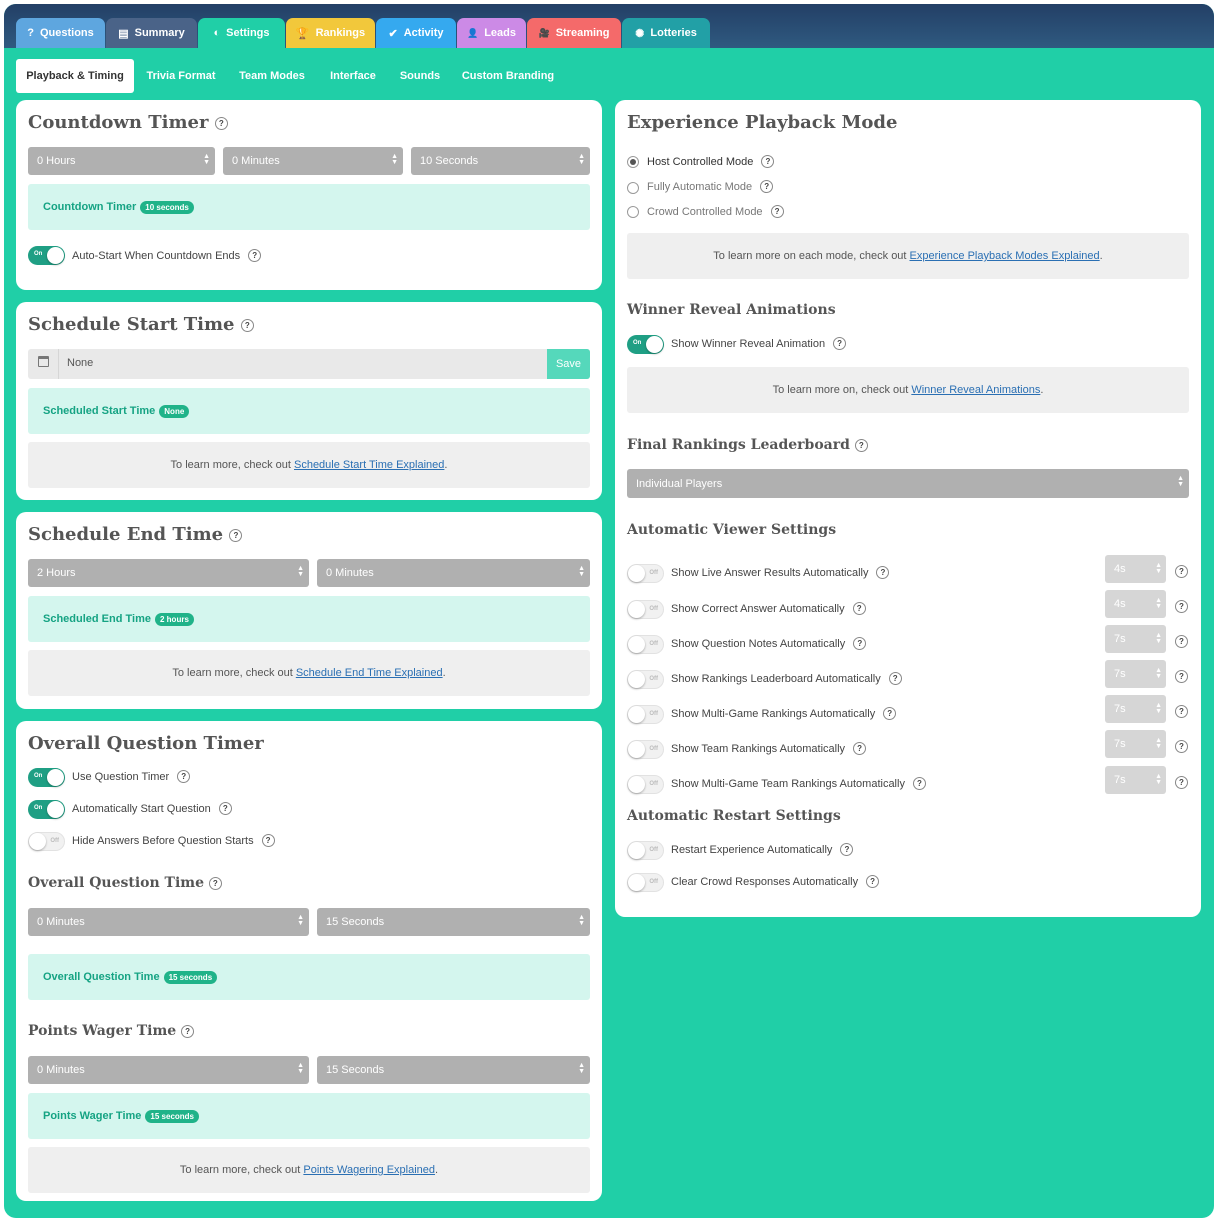 Image resolution: width=1218 pixels, height=1226 pixels. I want to click on minutes-select: 0 Minutes ▲ ▼, so click(313, 161).